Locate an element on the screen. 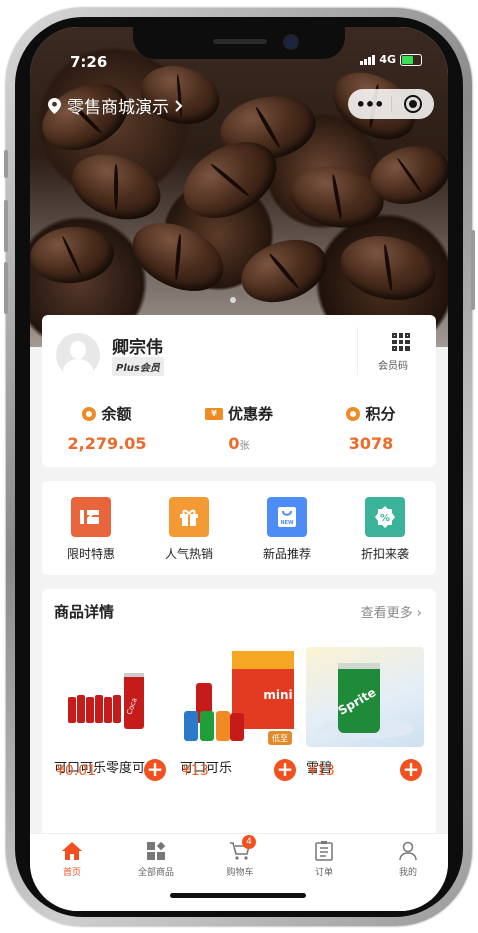 This screenshot has height=933, width=478. tab-home: 首页 is located at coordinates (72, 859).